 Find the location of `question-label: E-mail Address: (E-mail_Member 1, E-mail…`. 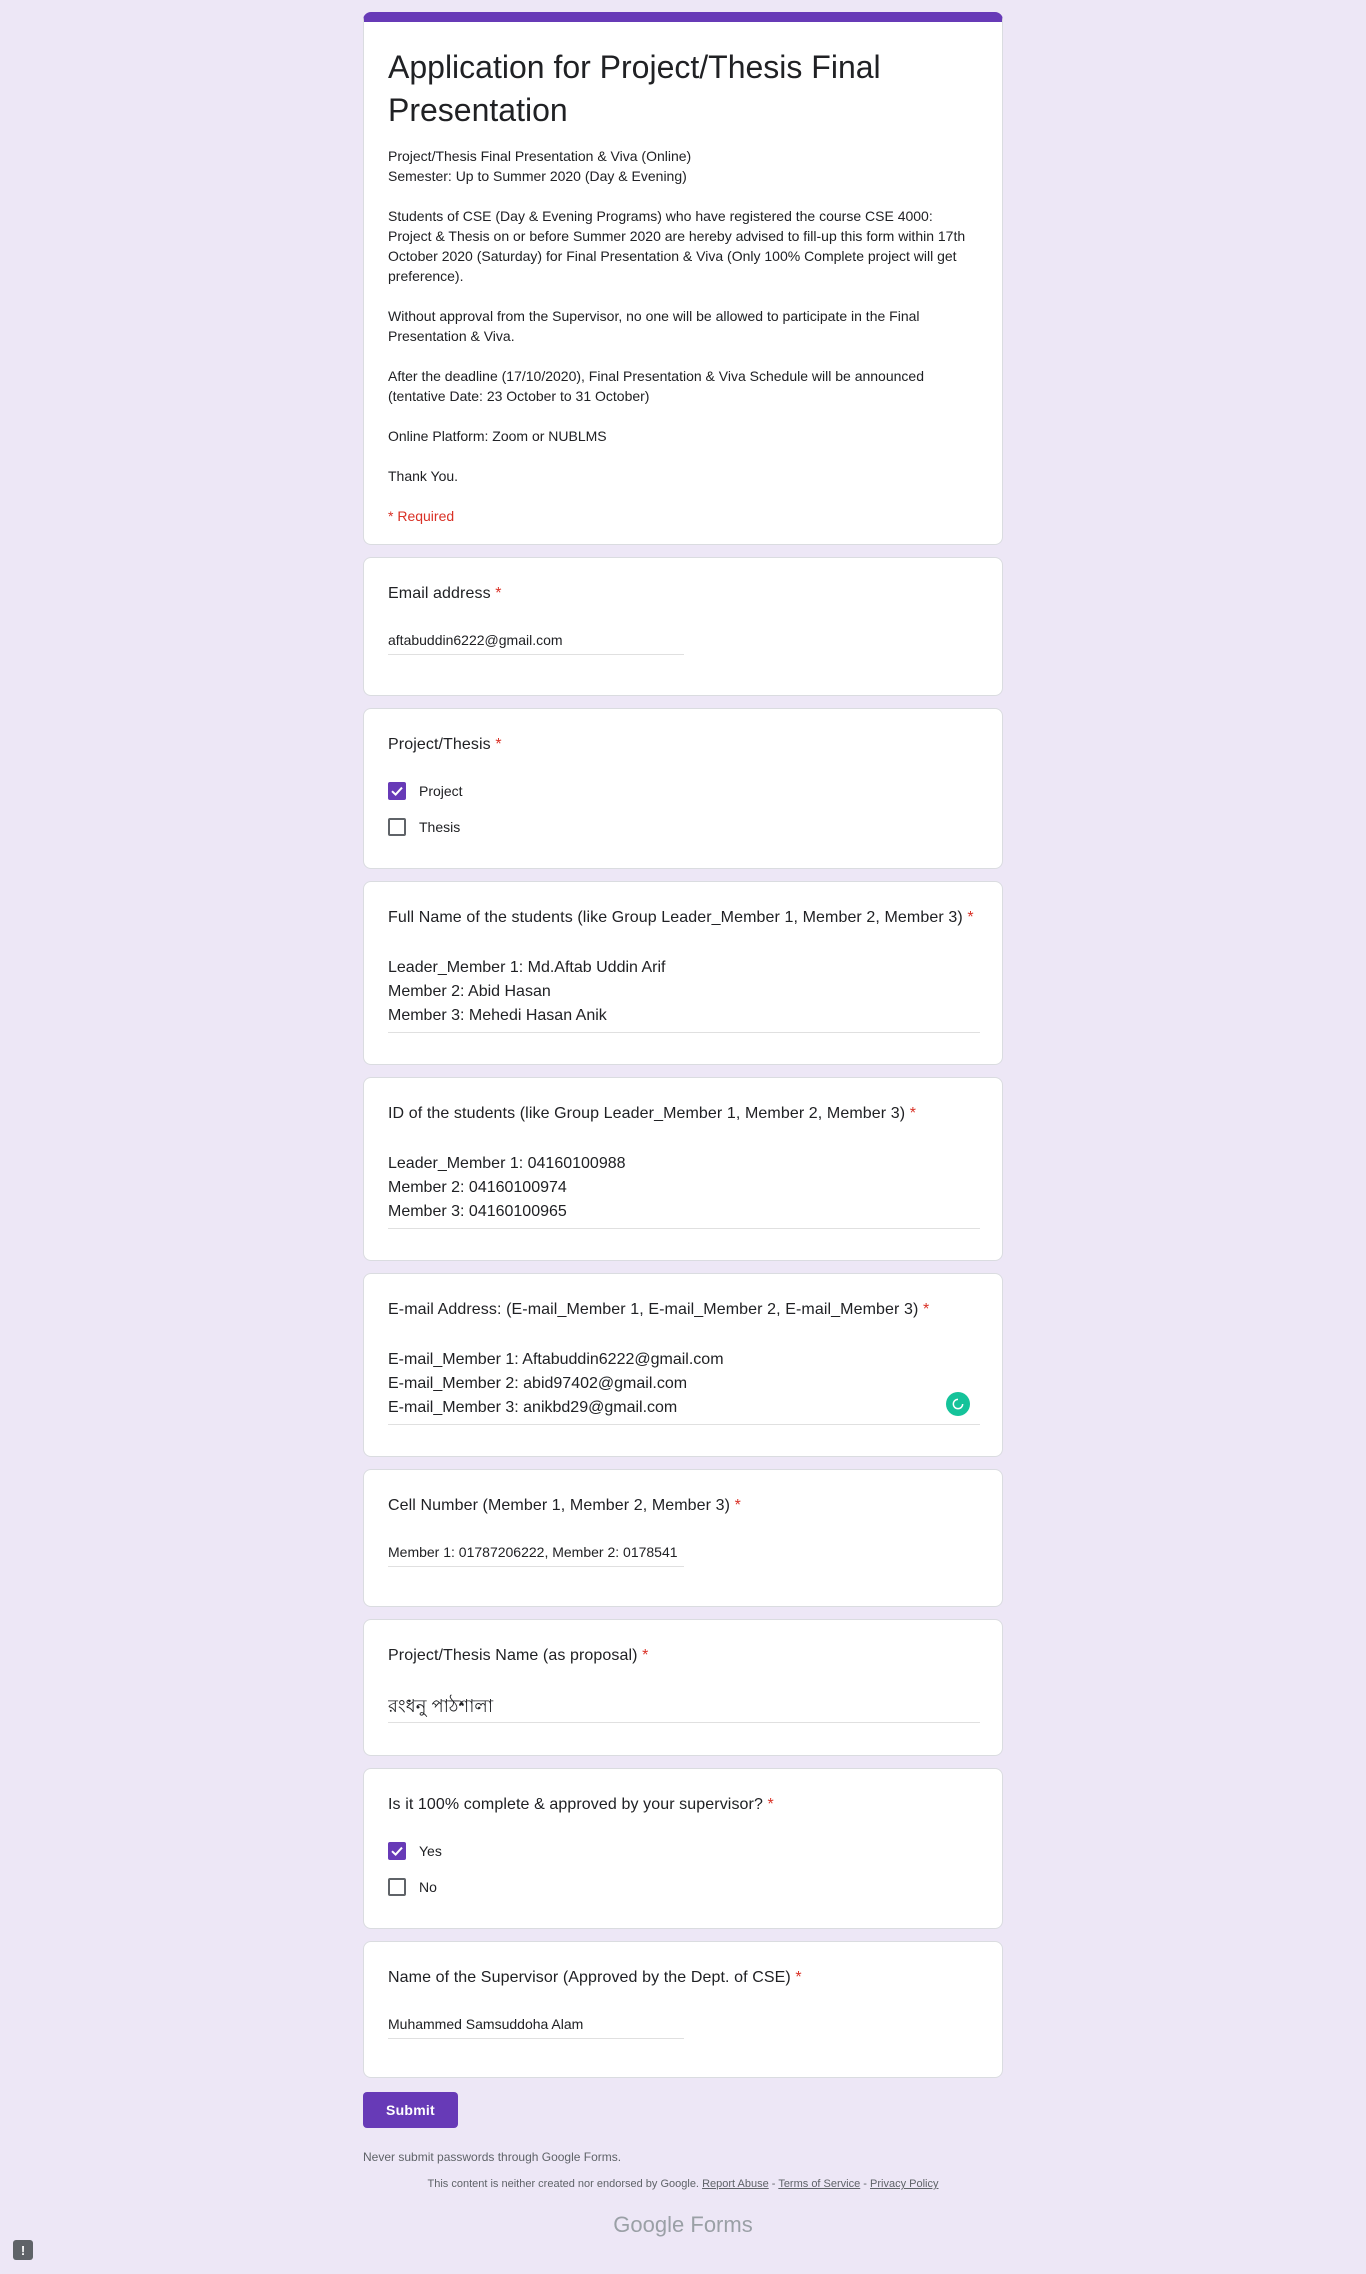

question-label: E-mail Address: (E-mail_Member 1, E-mail… is located at coordinates (659, 1309).